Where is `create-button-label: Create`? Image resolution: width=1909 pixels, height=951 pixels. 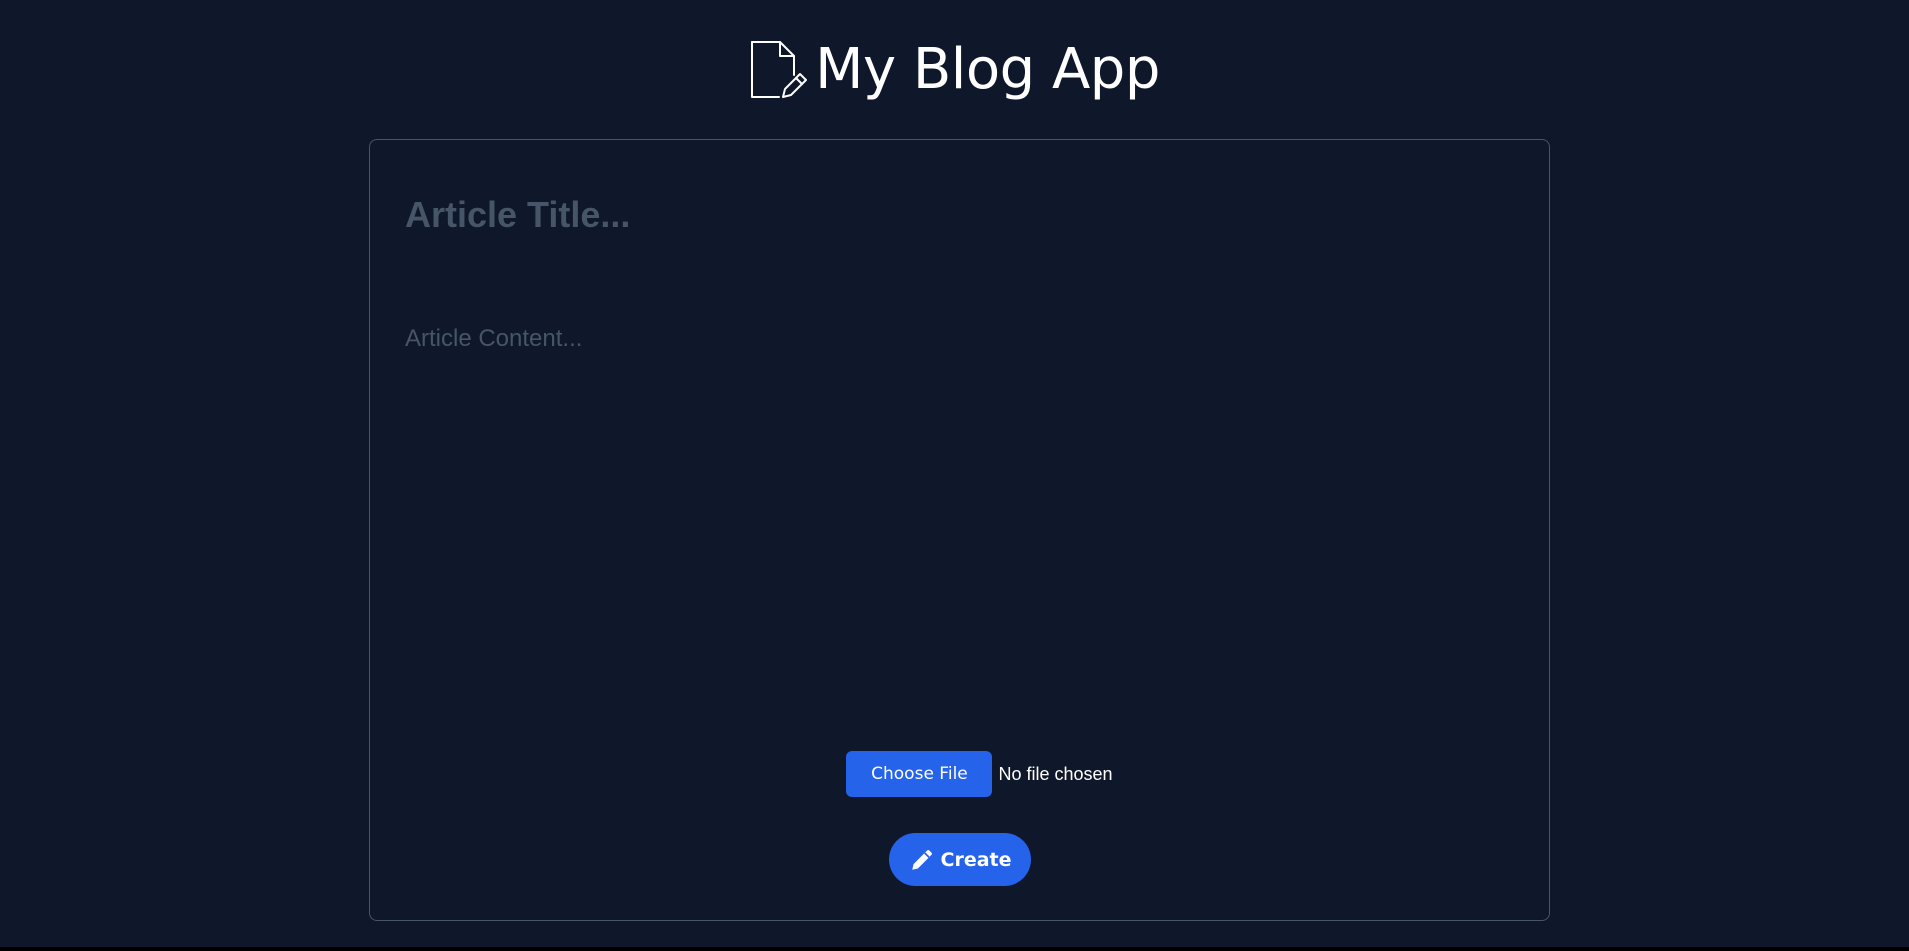 create-button-label: Create is located at coordinates (976, 859).